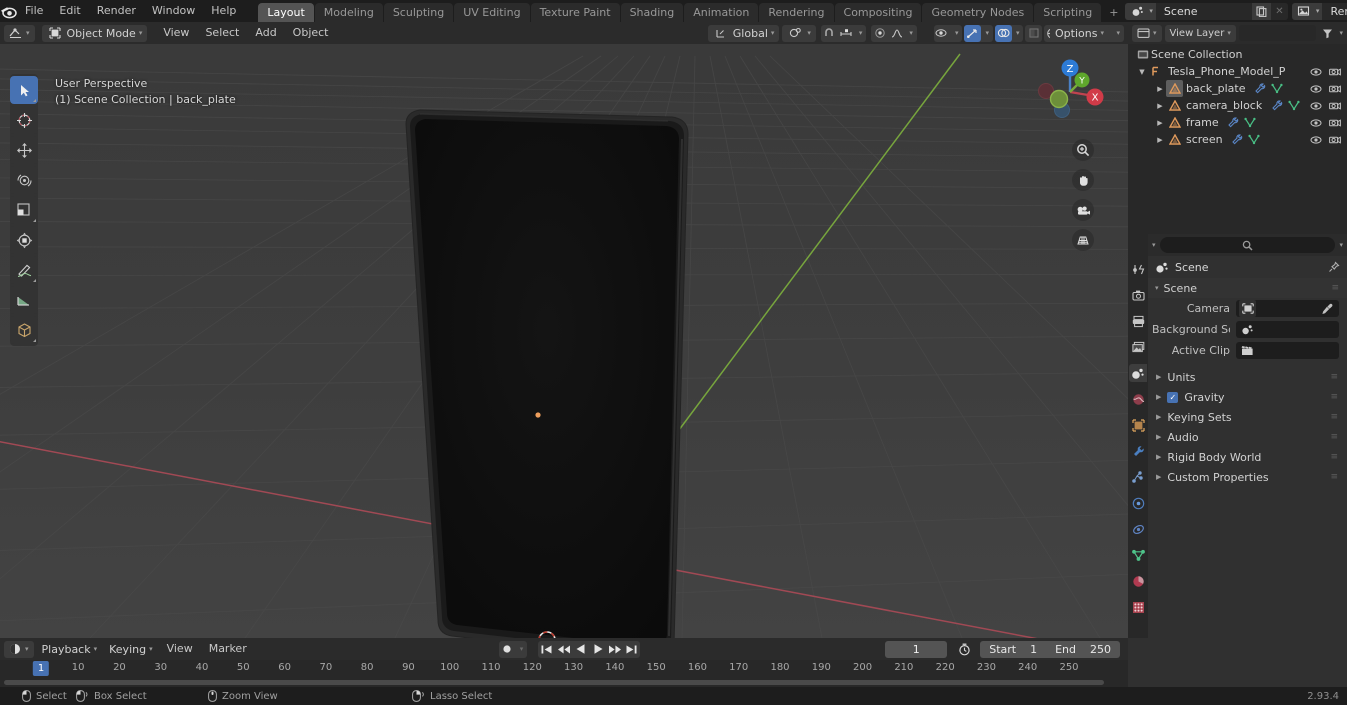  Describe the element at coordinates (1334, 267) in the screenshot. I see `pin-icon` at that location.